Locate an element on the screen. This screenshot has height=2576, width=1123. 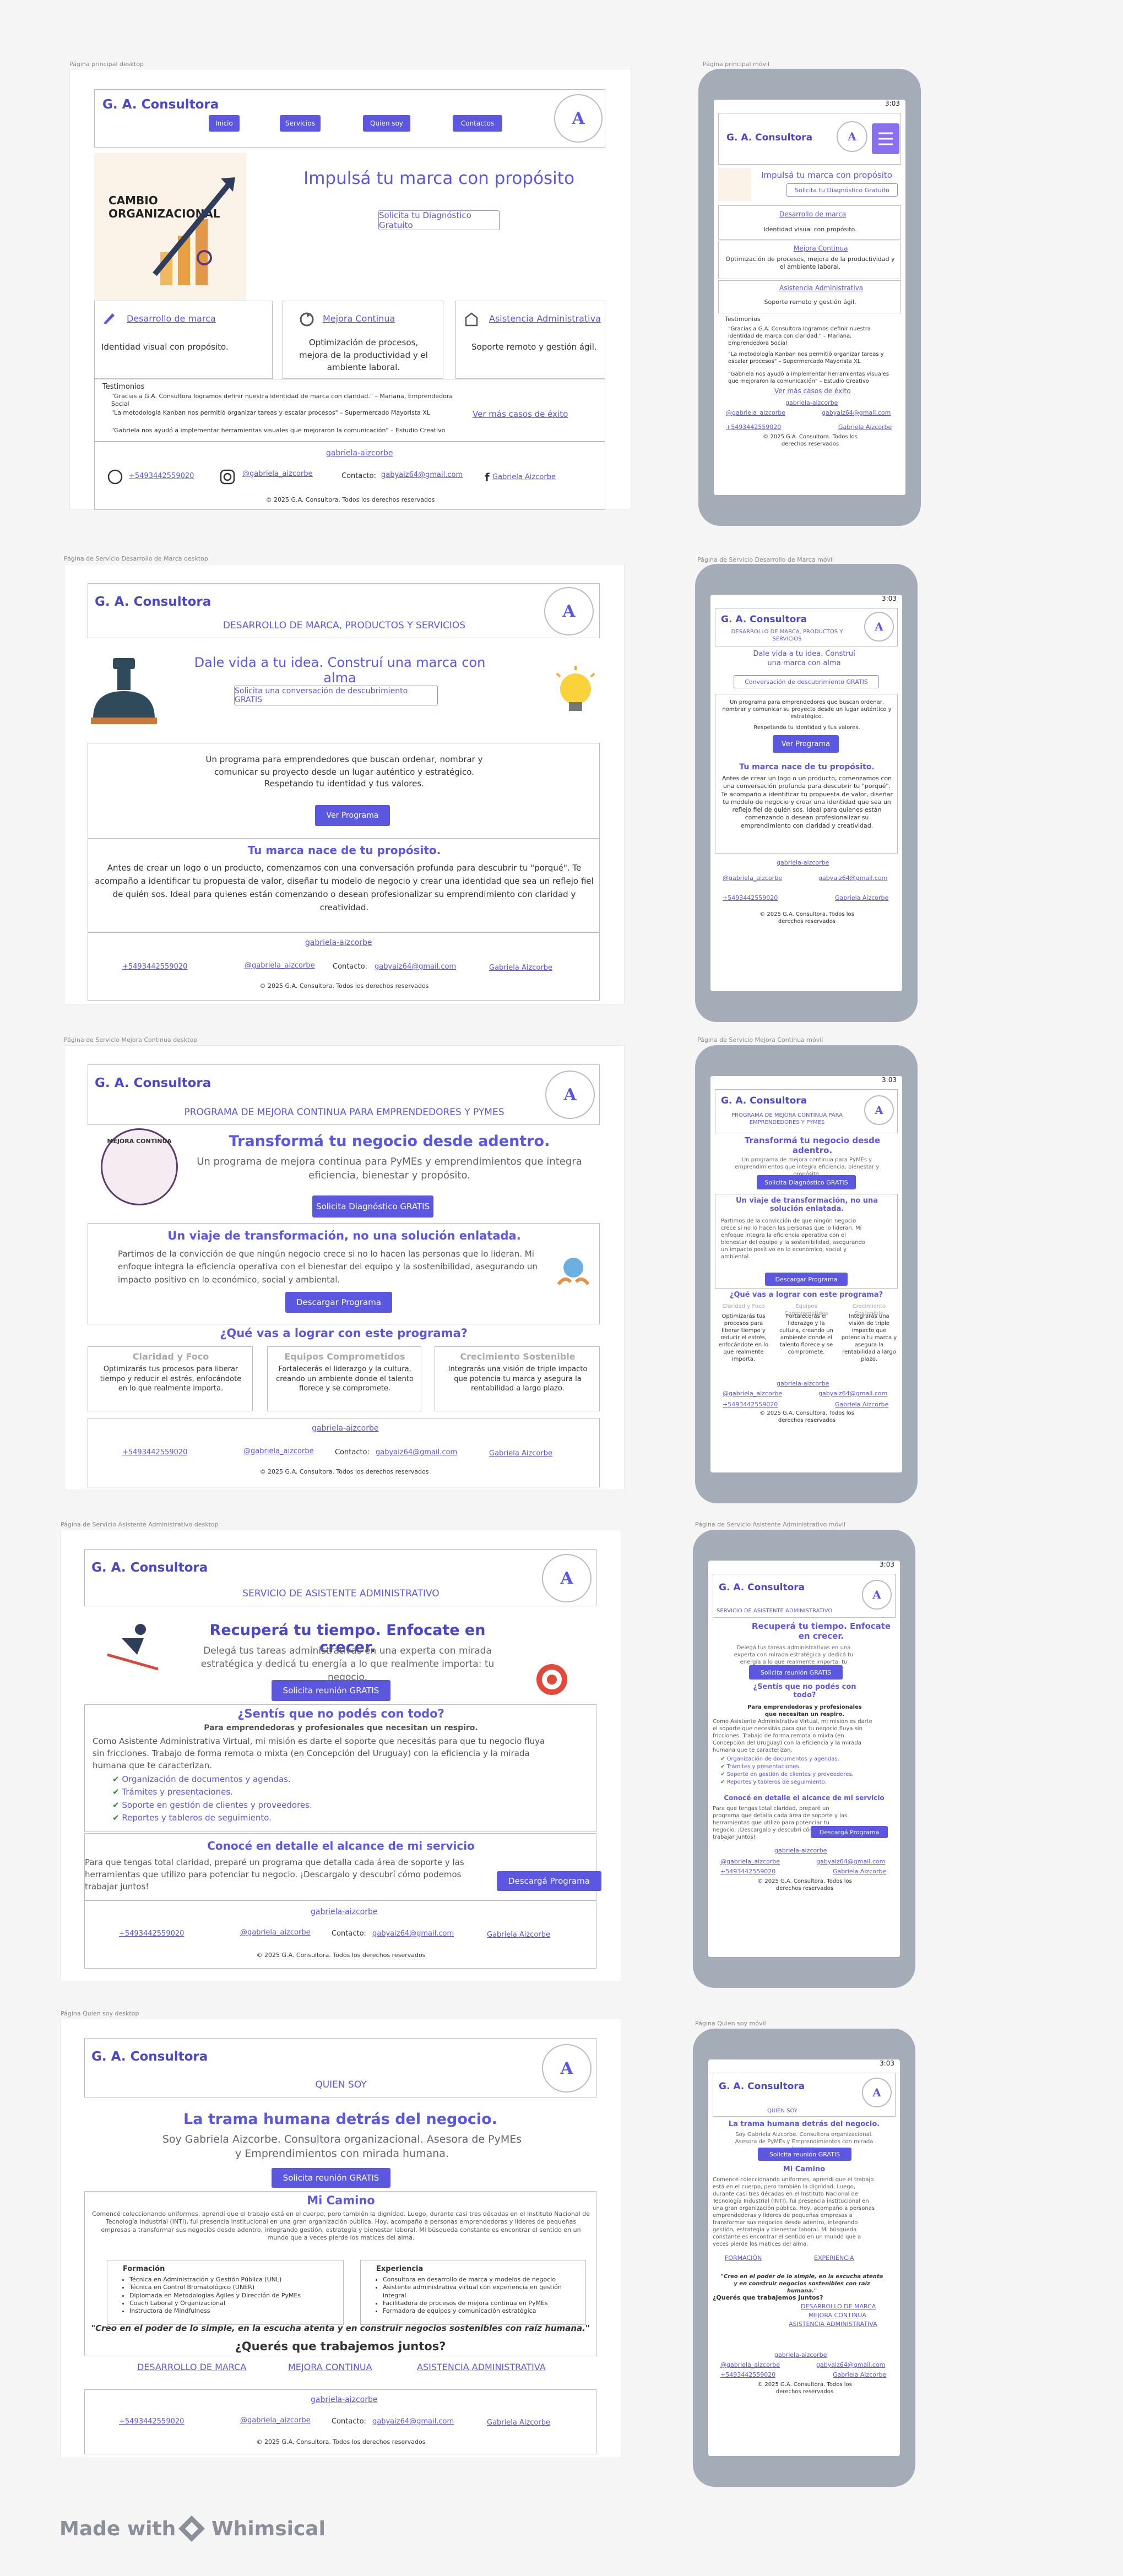
experience-link: EXPERIENCIA is located at coordinates (834, 2258).